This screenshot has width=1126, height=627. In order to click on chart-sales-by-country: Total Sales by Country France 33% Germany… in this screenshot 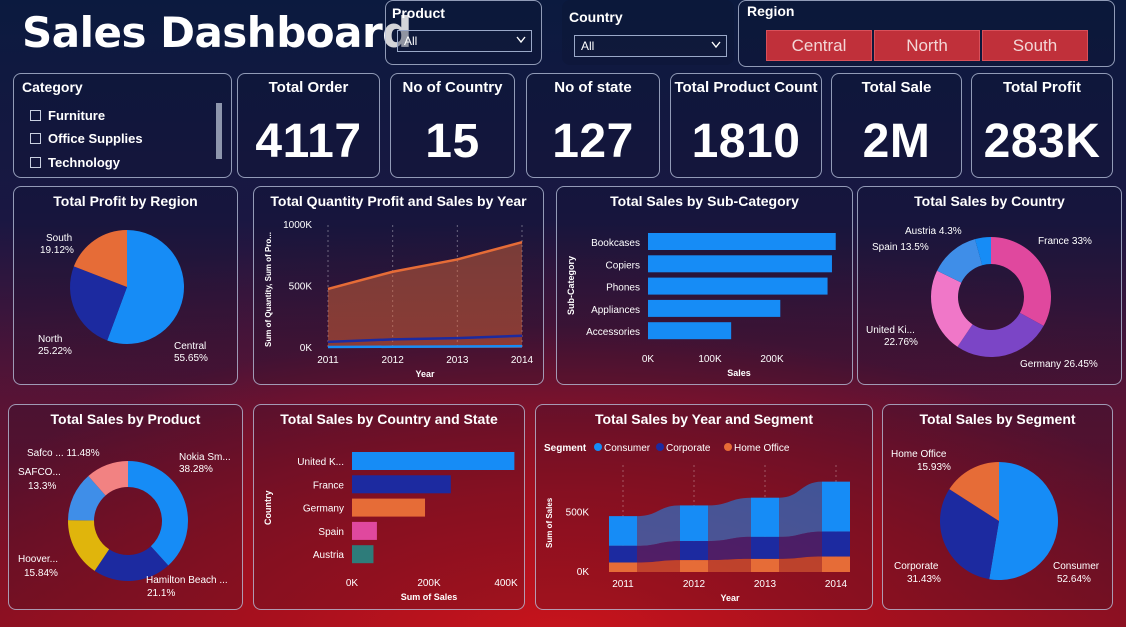, I will do `click(989, 285)`.